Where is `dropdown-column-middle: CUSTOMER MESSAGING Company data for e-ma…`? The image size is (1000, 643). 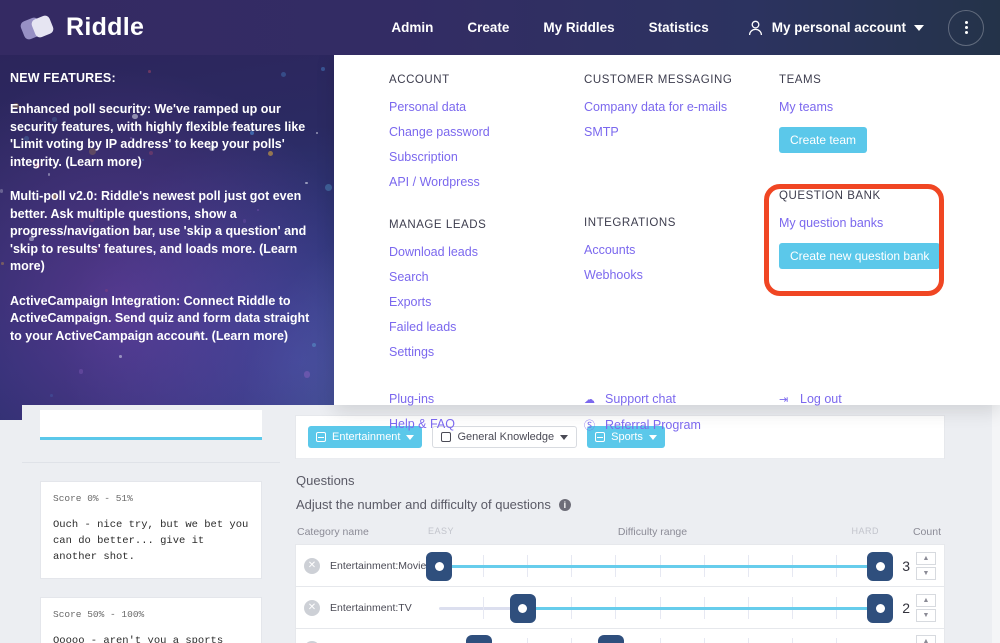 dropdown-column-middle: CUSTOMER MESSAGING Company data for e-ma… is located at coordinates (681, 222).